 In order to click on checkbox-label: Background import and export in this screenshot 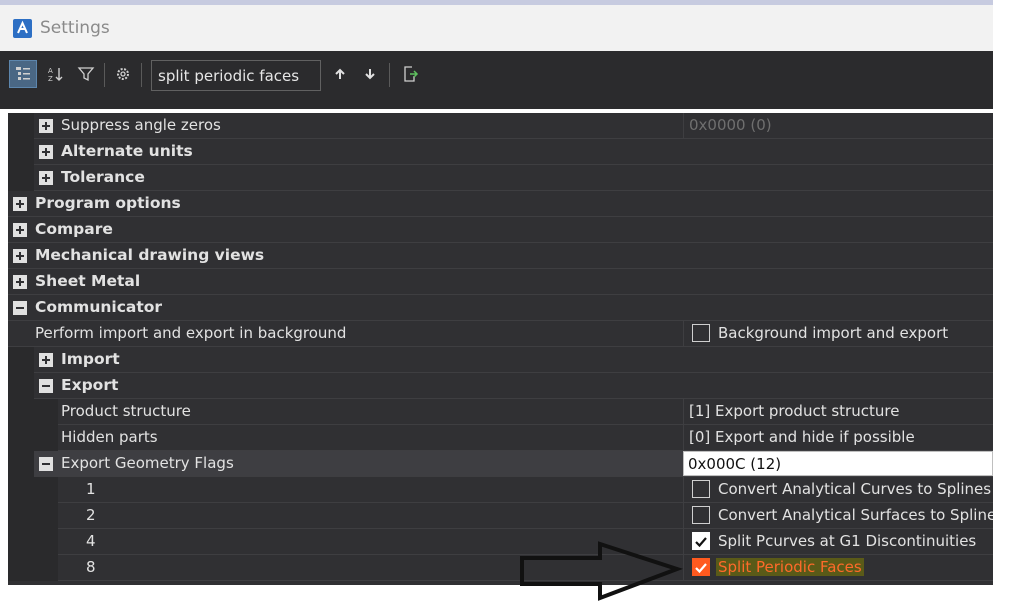, I will do `click(833, 333)`.